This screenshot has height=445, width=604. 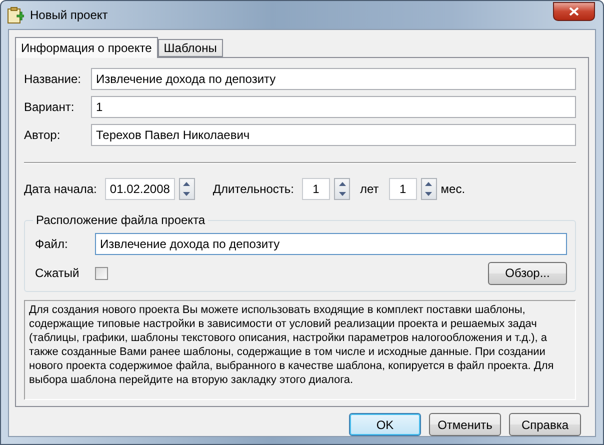 I want to click on text-field: 1, so click(x=333, y=107).